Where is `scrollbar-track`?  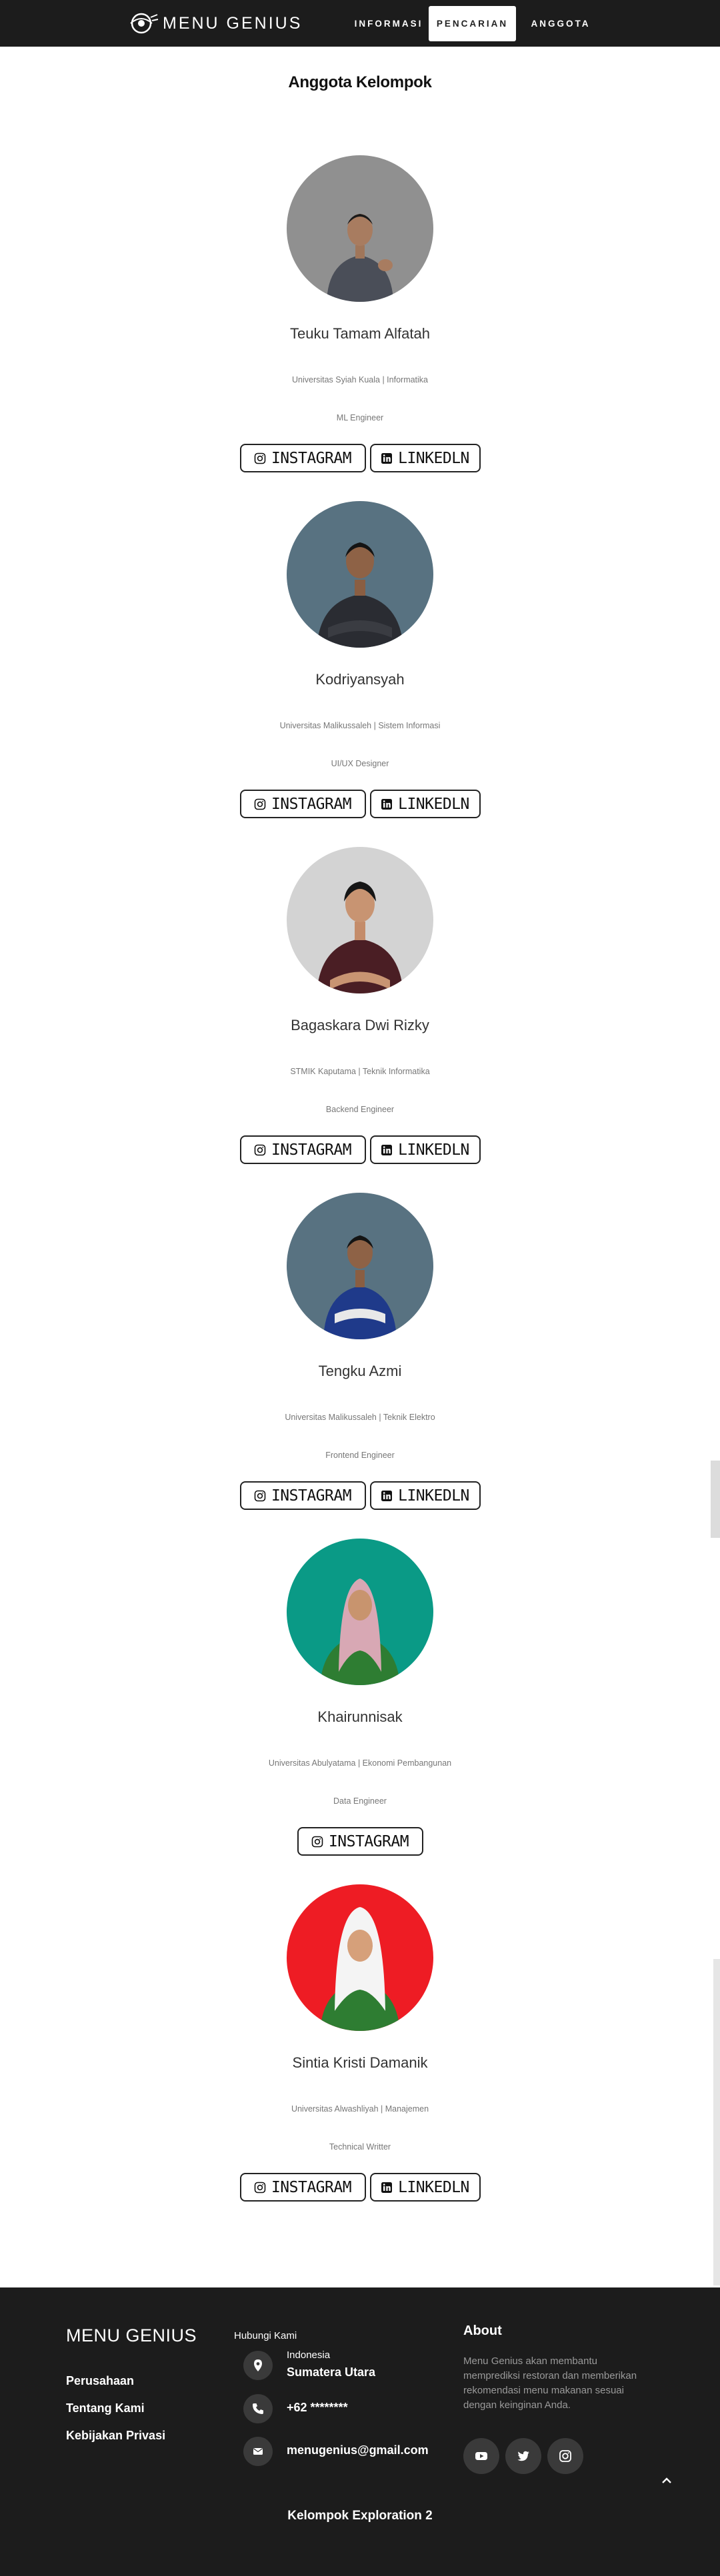 scrollbar-track is located at coordinates (716, 2122).